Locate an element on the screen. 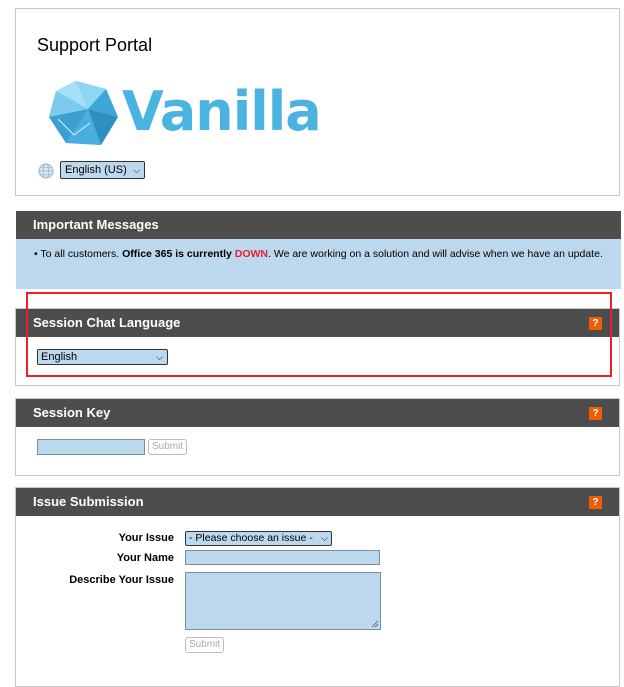 The image size is (624, 687). vanilla-logo-icon is located at coordinates (83, 113).